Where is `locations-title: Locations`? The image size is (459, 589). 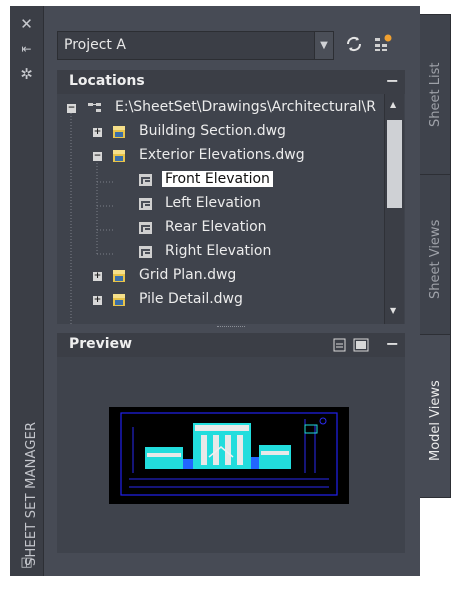
locations-title: Locations is located at coordinates (107, 81).